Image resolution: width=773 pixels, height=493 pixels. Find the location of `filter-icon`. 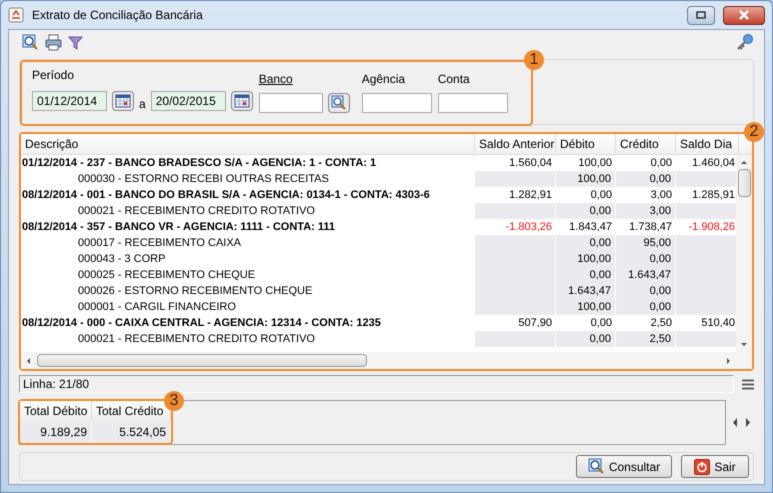

filter-icon is located at coordinates (75, 42).